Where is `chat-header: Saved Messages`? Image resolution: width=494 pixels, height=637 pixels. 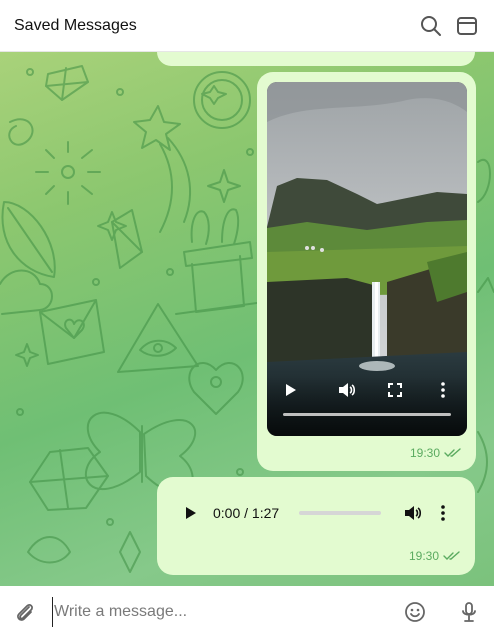
chat-header: Saved Messages is located at coordinates (247, 26).